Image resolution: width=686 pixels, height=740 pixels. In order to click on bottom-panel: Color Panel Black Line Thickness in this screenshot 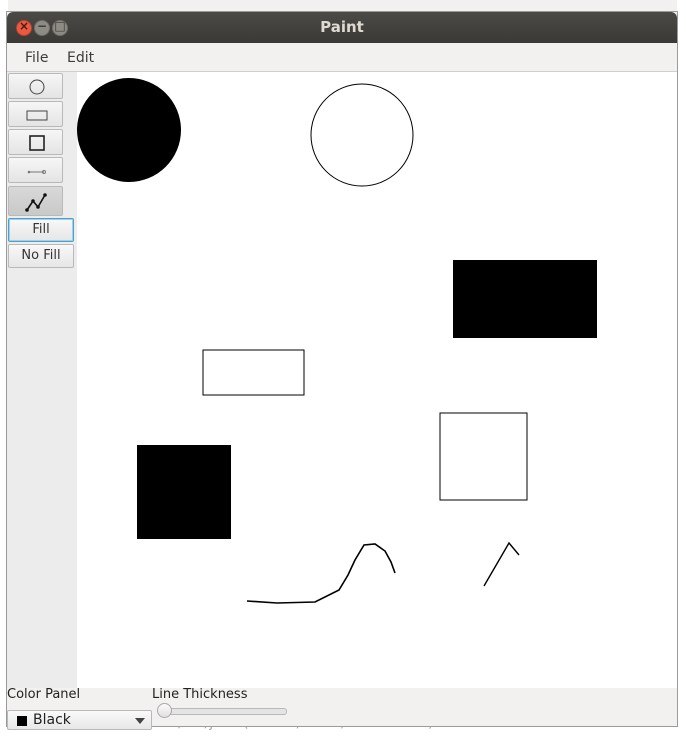, I will do `click(342, 708)`.